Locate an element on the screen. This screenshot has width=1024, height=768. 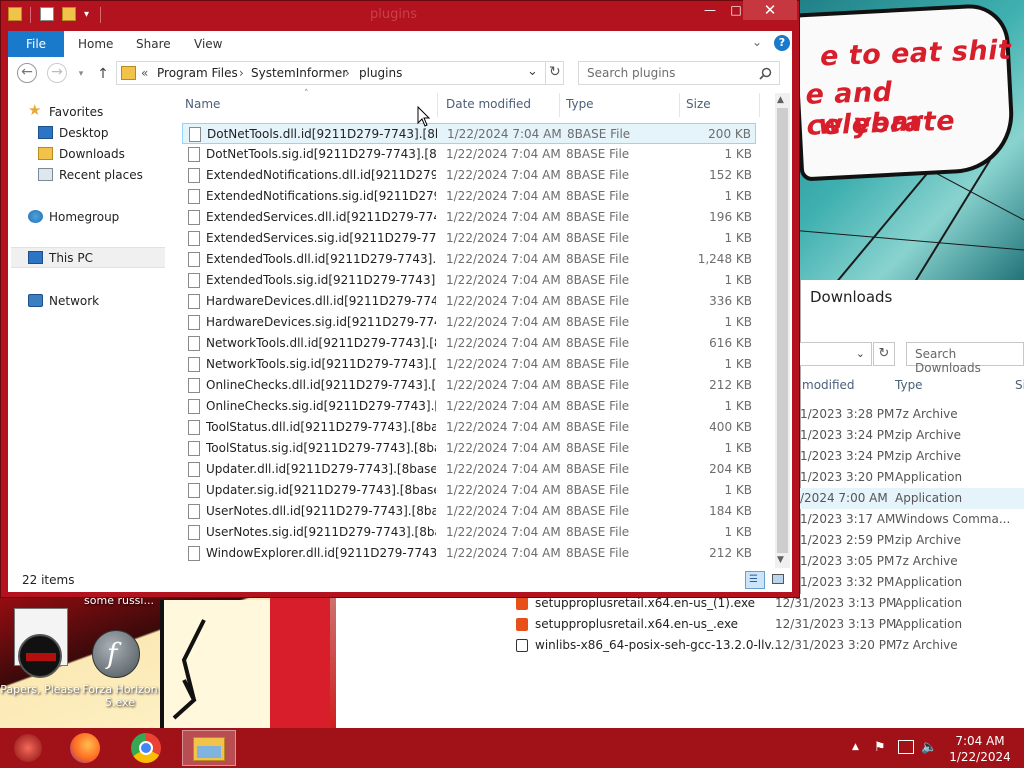
details-view-button: ☰ is located at coordinates (755, 580).